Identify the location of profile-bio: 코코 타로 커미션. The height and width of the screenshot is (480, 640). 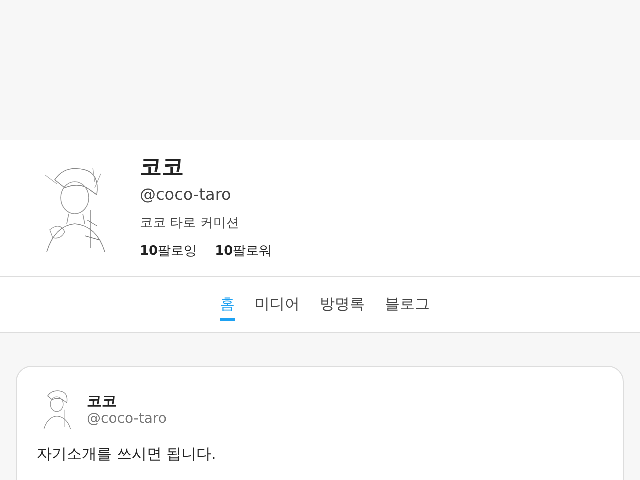
(190, 223).